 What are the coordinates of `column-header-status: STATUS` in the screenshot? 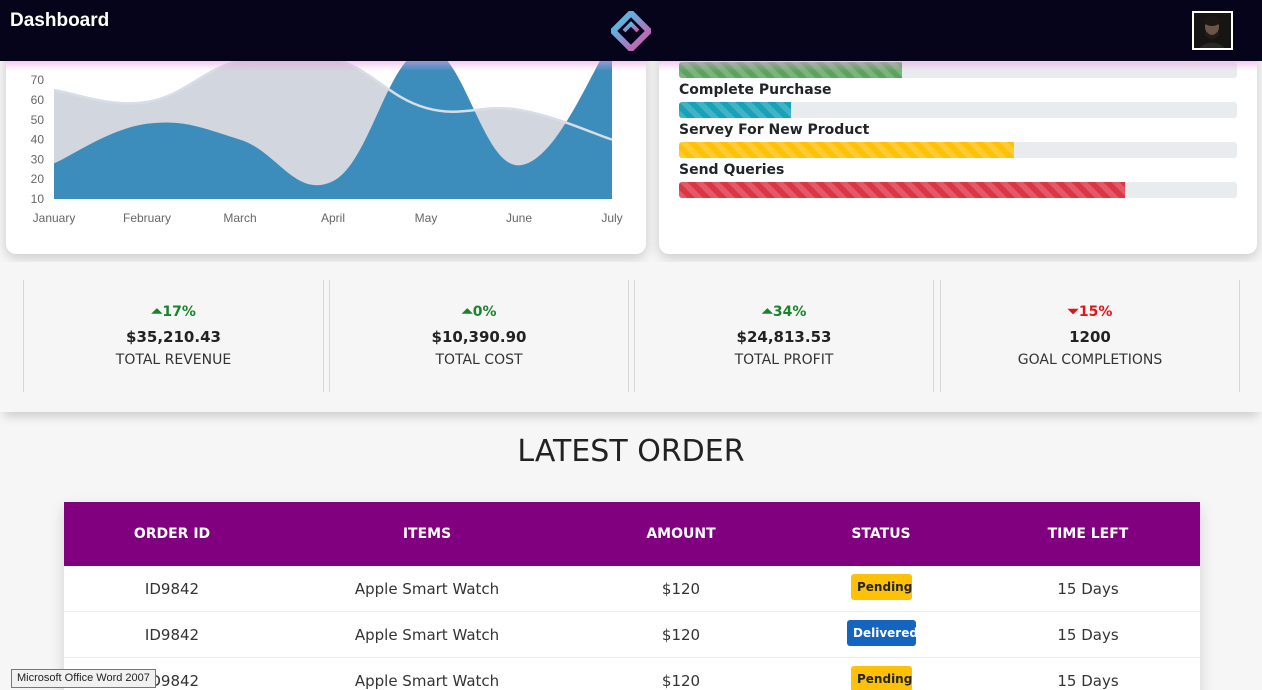 It's located at (881, 534).